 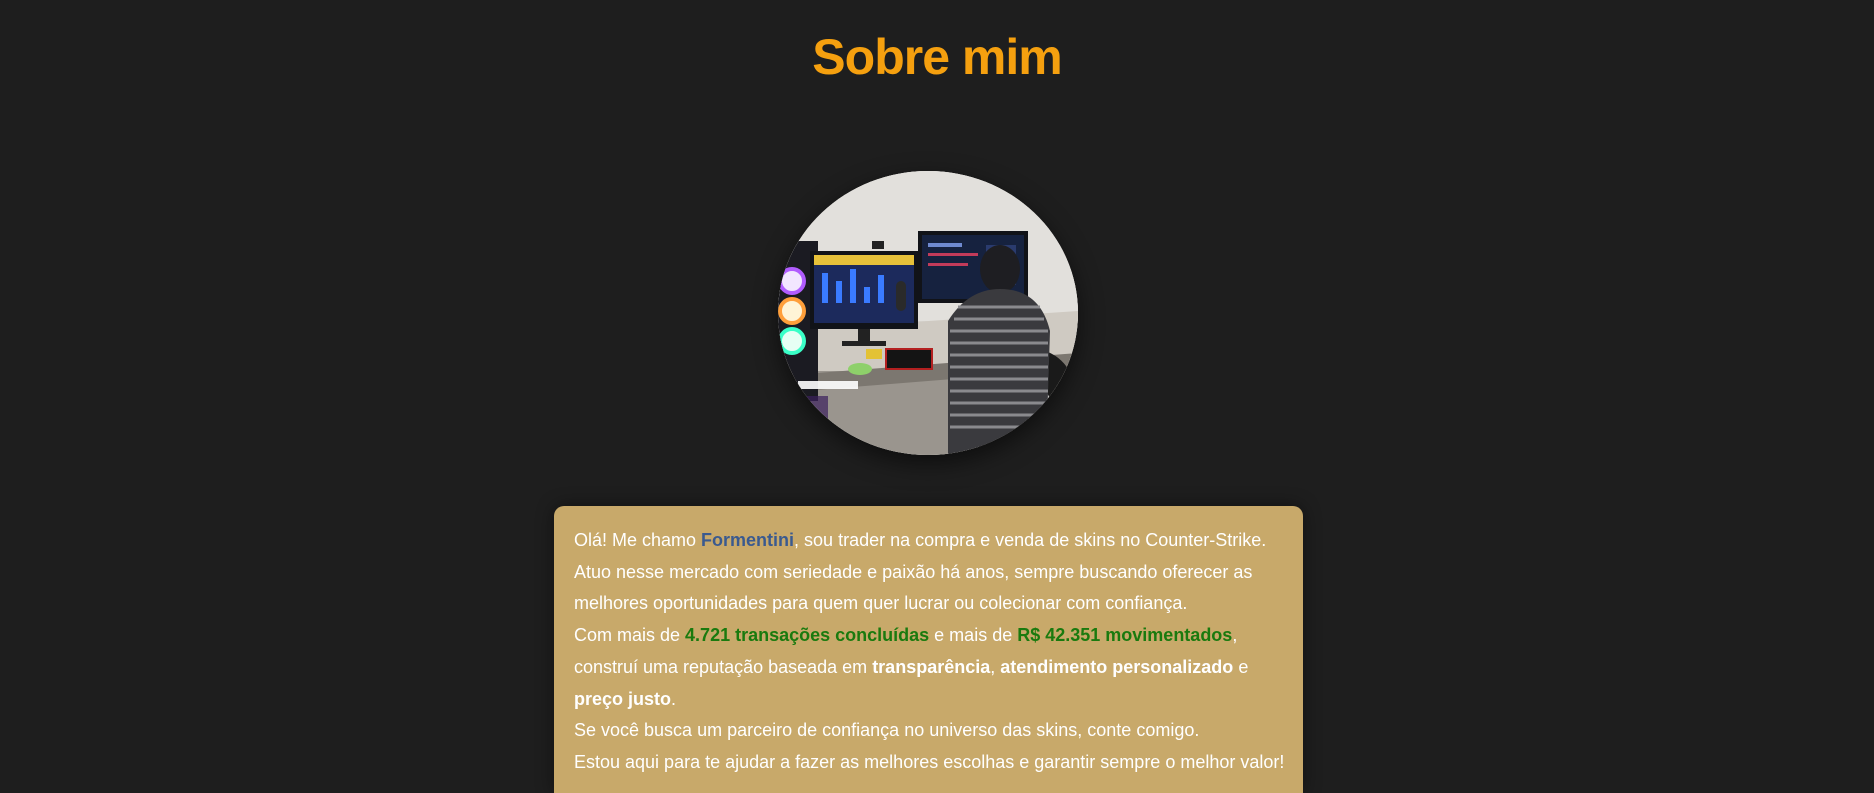 I want to click on text-segment: e mais de, so click(x=973, y=635).